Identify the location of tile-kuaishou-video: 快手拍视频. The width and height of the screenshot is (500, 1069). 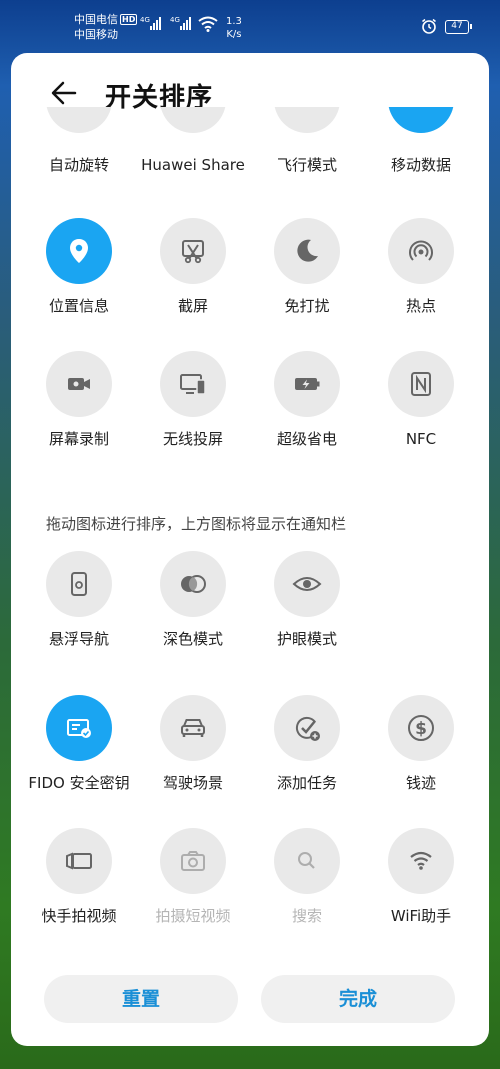
(79, 877).